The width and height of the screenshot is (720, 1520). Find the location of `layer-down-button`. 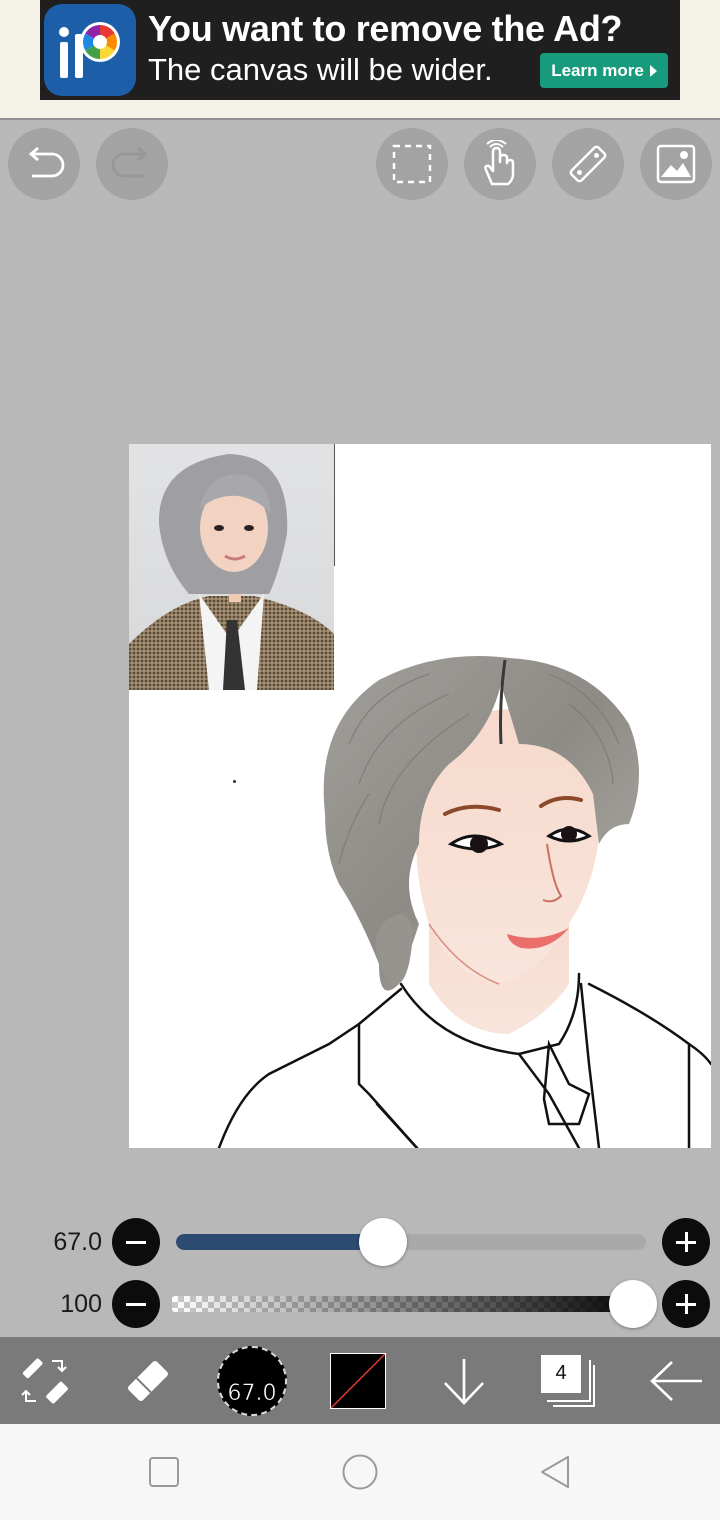

layer-down-button is located at coordinates (464, 1380).